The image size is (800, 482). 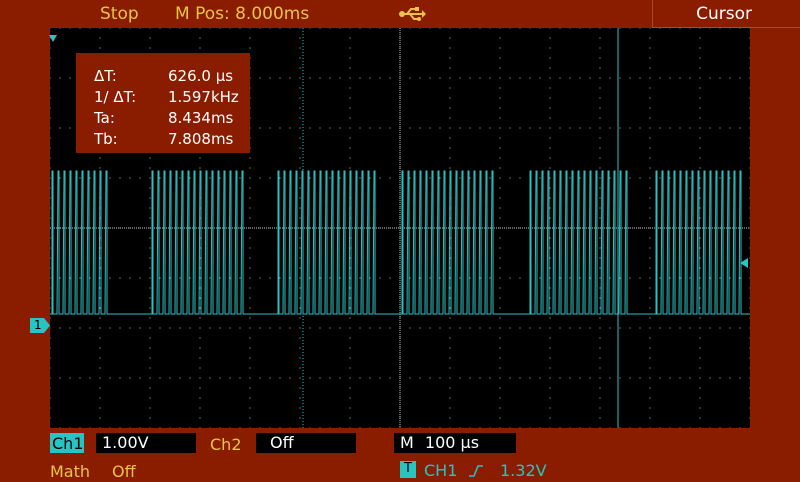 I want to click on ch1-badge: Ch1, so click(x=67, y=443).